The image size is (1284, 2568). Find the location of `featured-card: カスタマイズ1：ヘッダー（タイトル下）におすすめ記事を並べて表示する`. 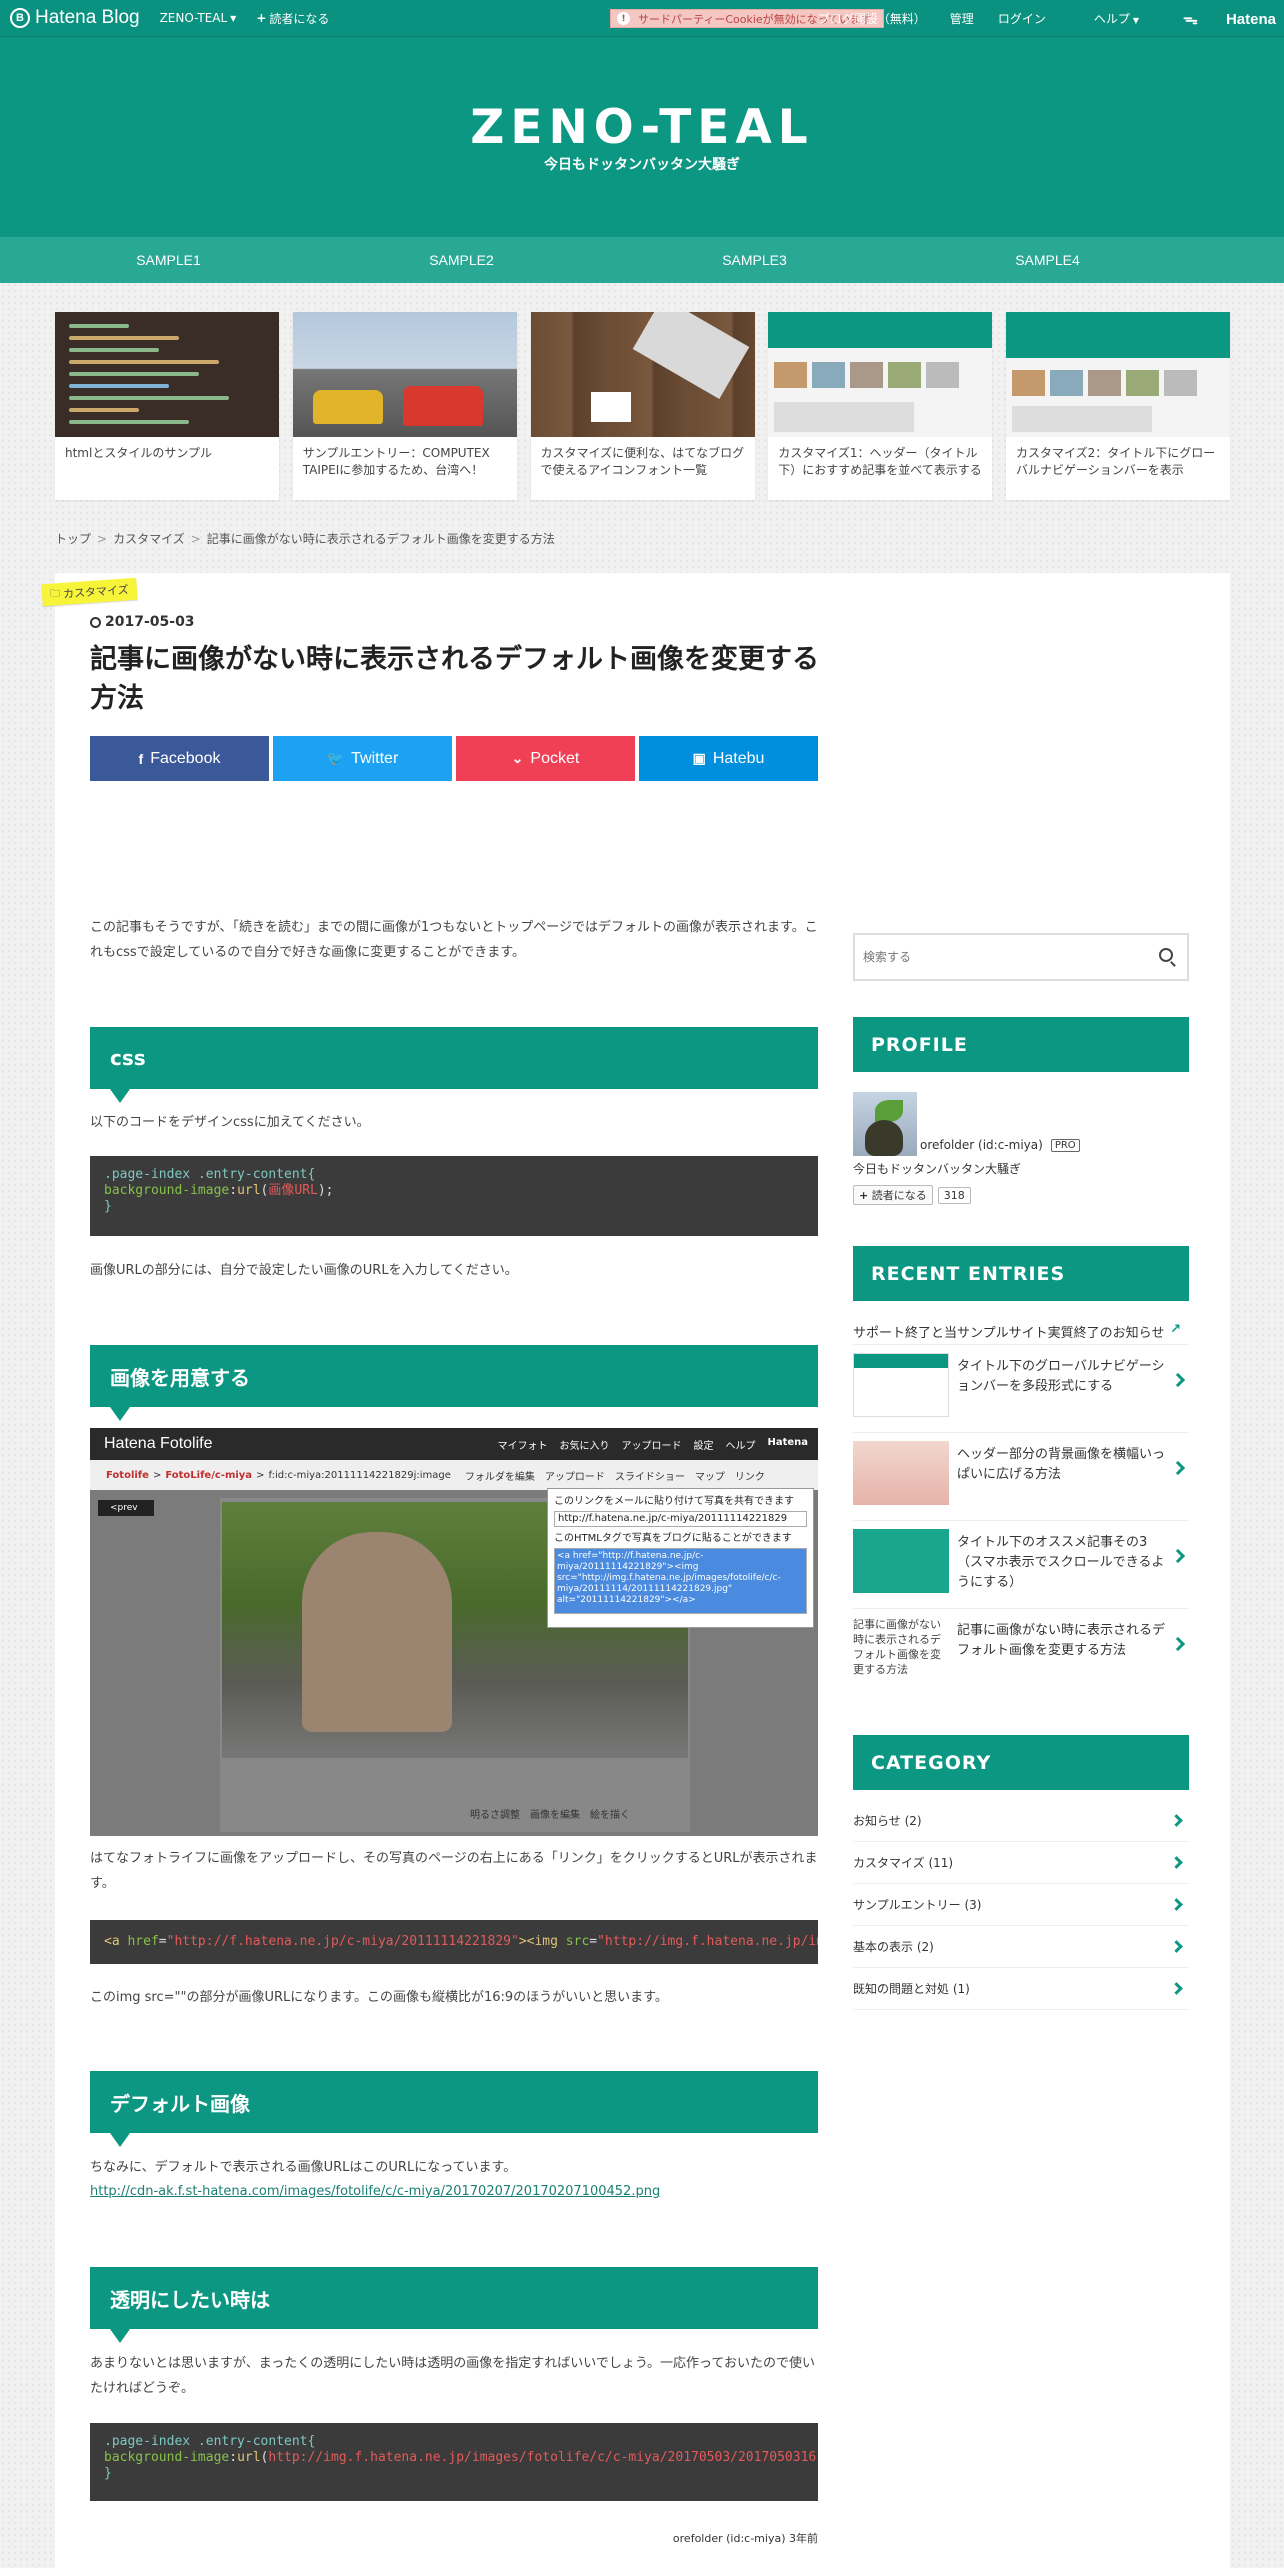

featured-card: カスタマイズ1：ヘッダー（タイトル下）におすすめ記事を並べて表示する is located at coordinates (880, 406).